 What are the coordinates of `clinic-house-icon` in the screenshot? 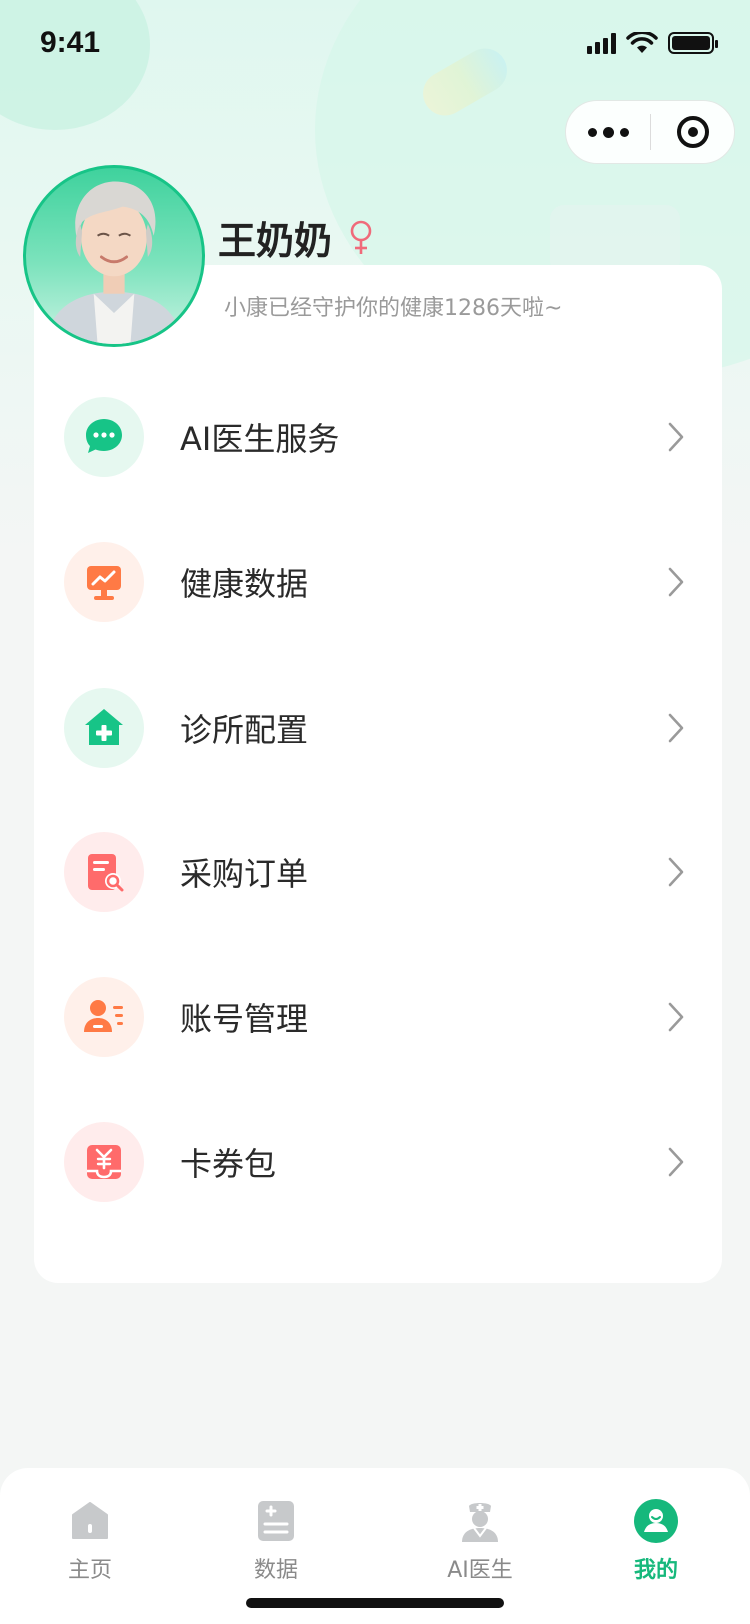 It's located at (104, 728).